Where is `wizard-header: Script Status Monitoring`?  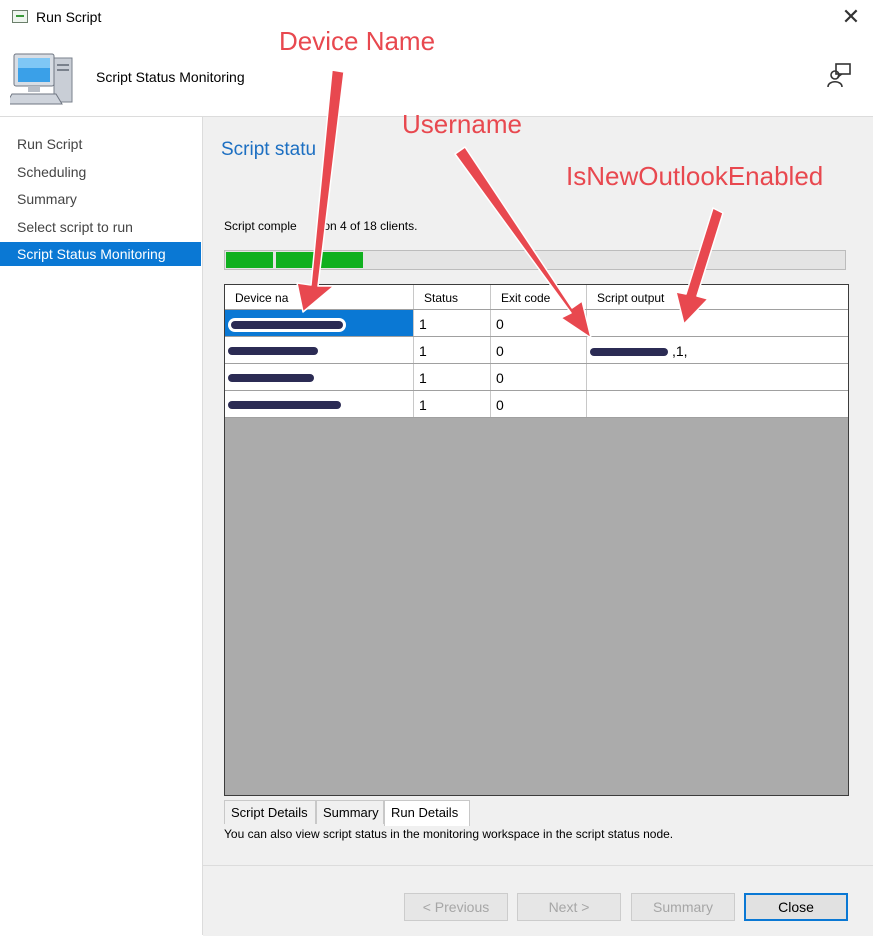
wizard-header: Script Status Monitoring is located at coordinates (436, 75).